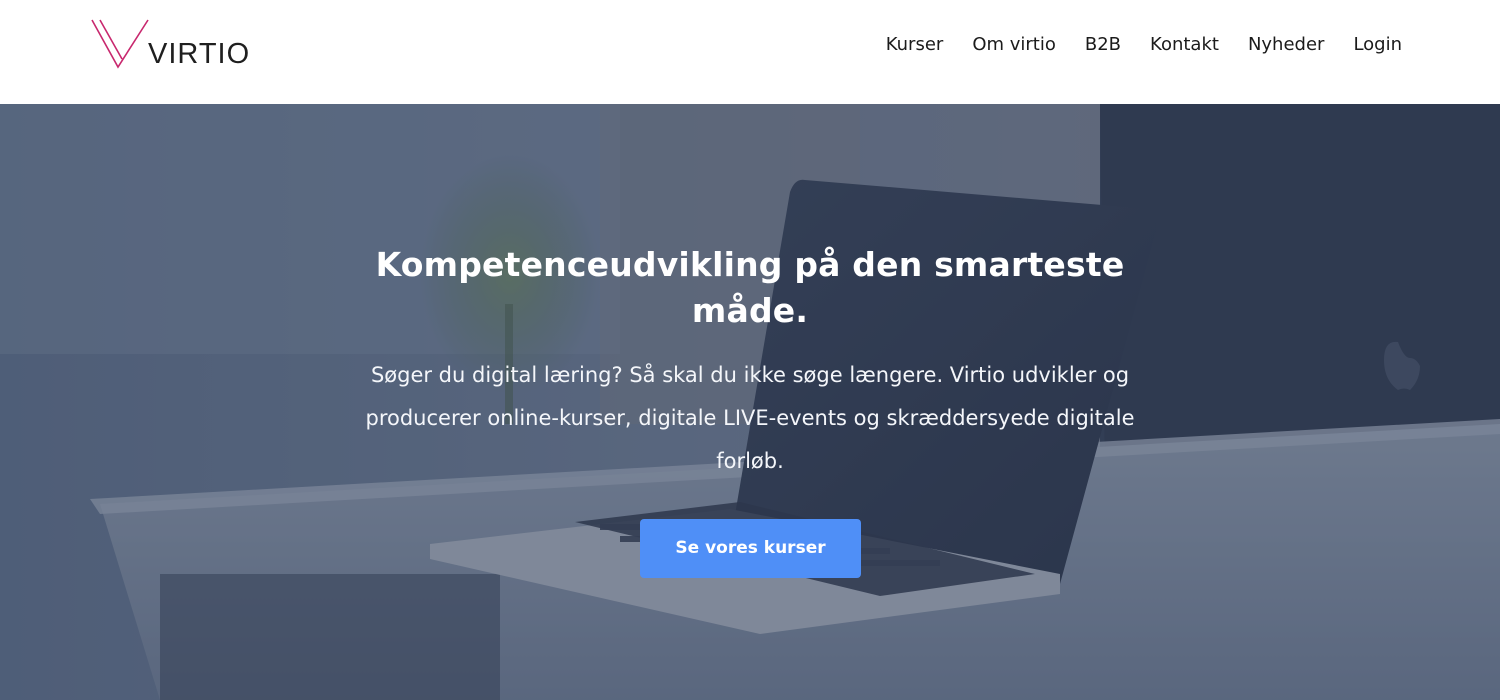  What do you see at coordinates (915, 45) in the screenshot?
I see `nav-item-kurser: Kurser` at bounding box center [915, 45].